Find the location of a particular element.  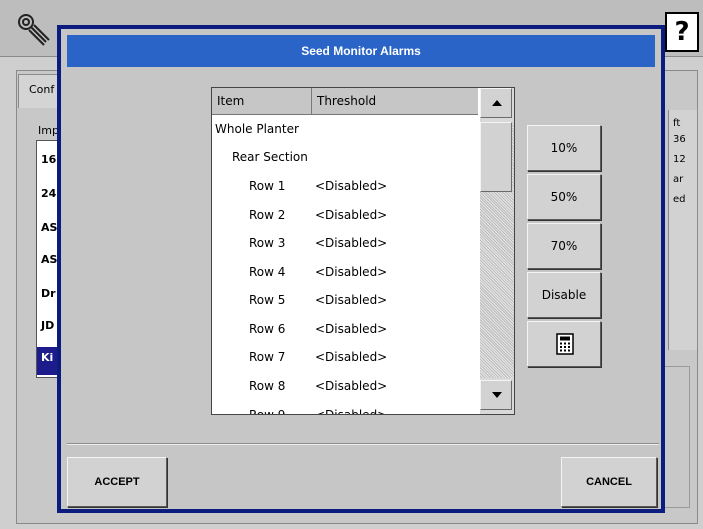

list-header: Item Threshold is located at coordinates (345, 101).